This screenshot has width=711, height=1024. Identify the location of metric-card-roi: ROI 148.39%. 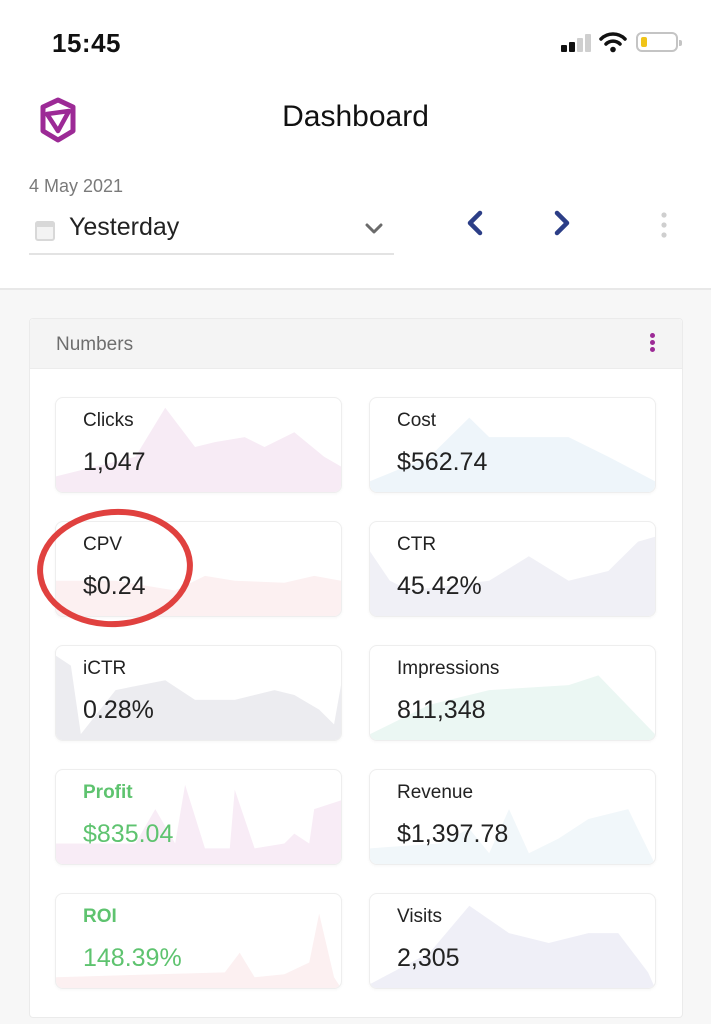
(198, 941).